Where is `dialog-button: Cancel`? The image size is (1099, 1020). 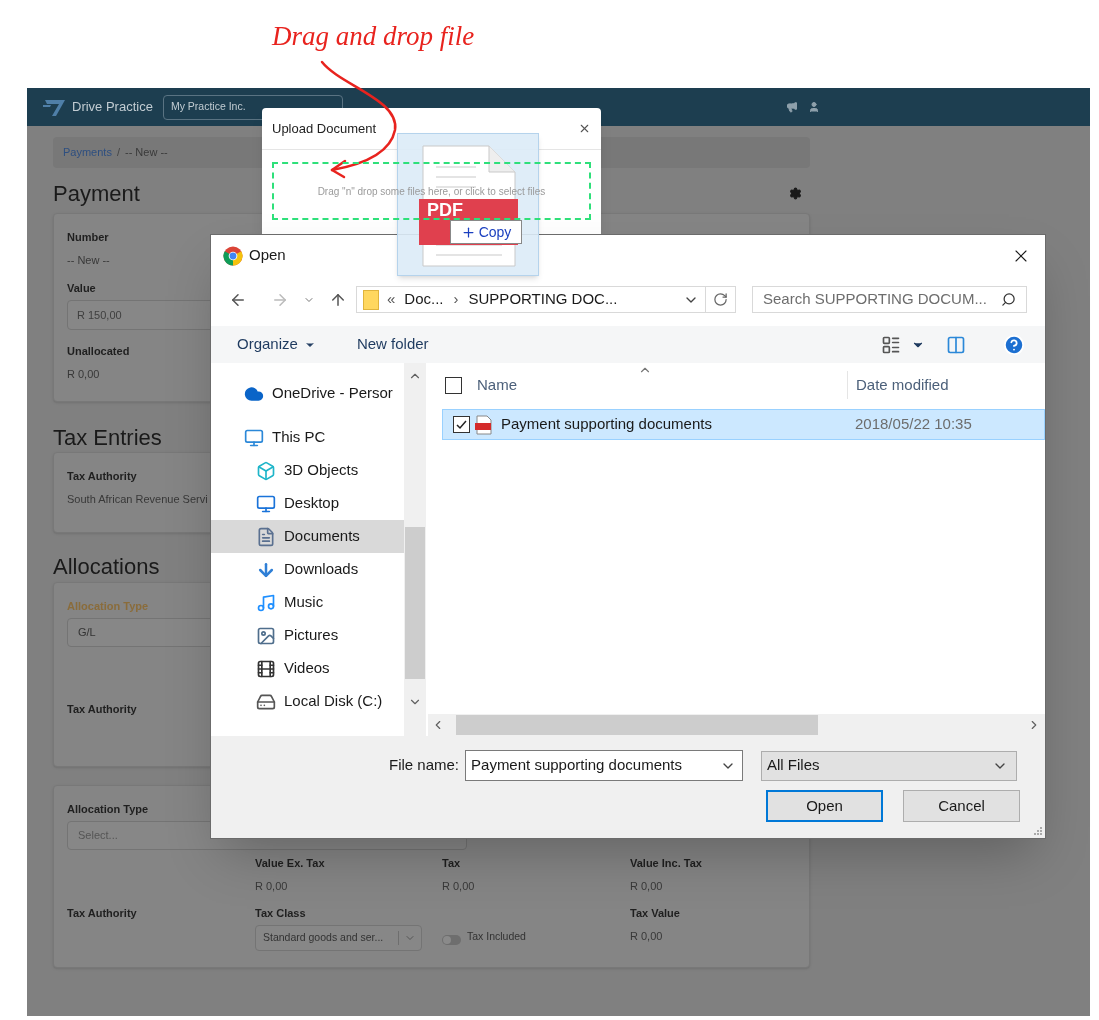 dialog-button: Cancel is located at coordinates (961, 806).